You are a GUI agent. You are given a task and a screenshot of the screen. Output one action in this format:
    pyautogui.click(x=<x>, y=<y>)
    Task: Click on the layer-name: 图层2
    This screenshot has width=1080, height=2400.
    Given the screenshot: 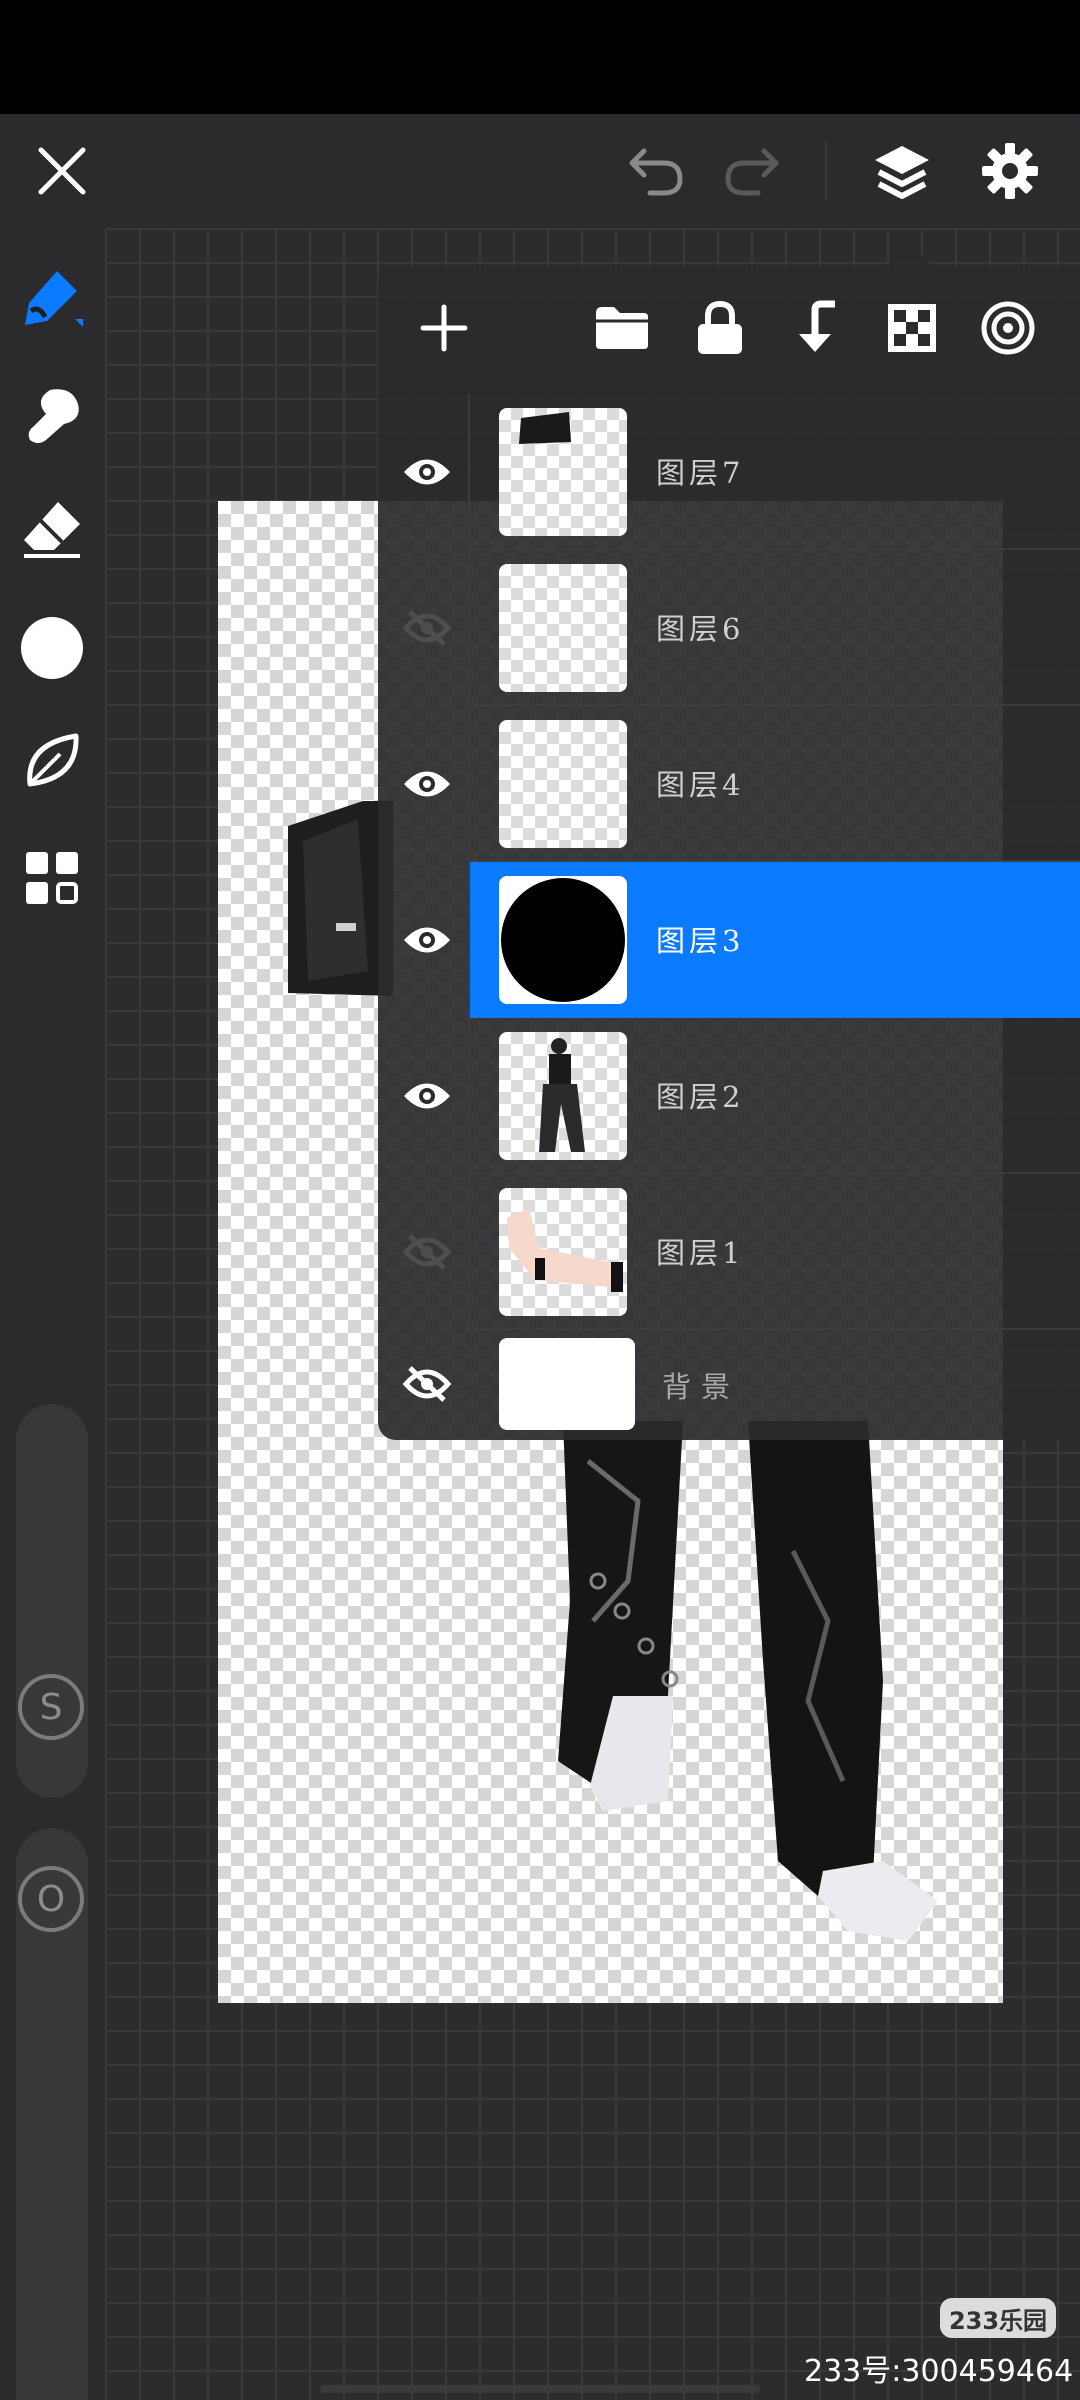 What is the action you would take?
    pyautogui.click(x=700, y=1097)
    